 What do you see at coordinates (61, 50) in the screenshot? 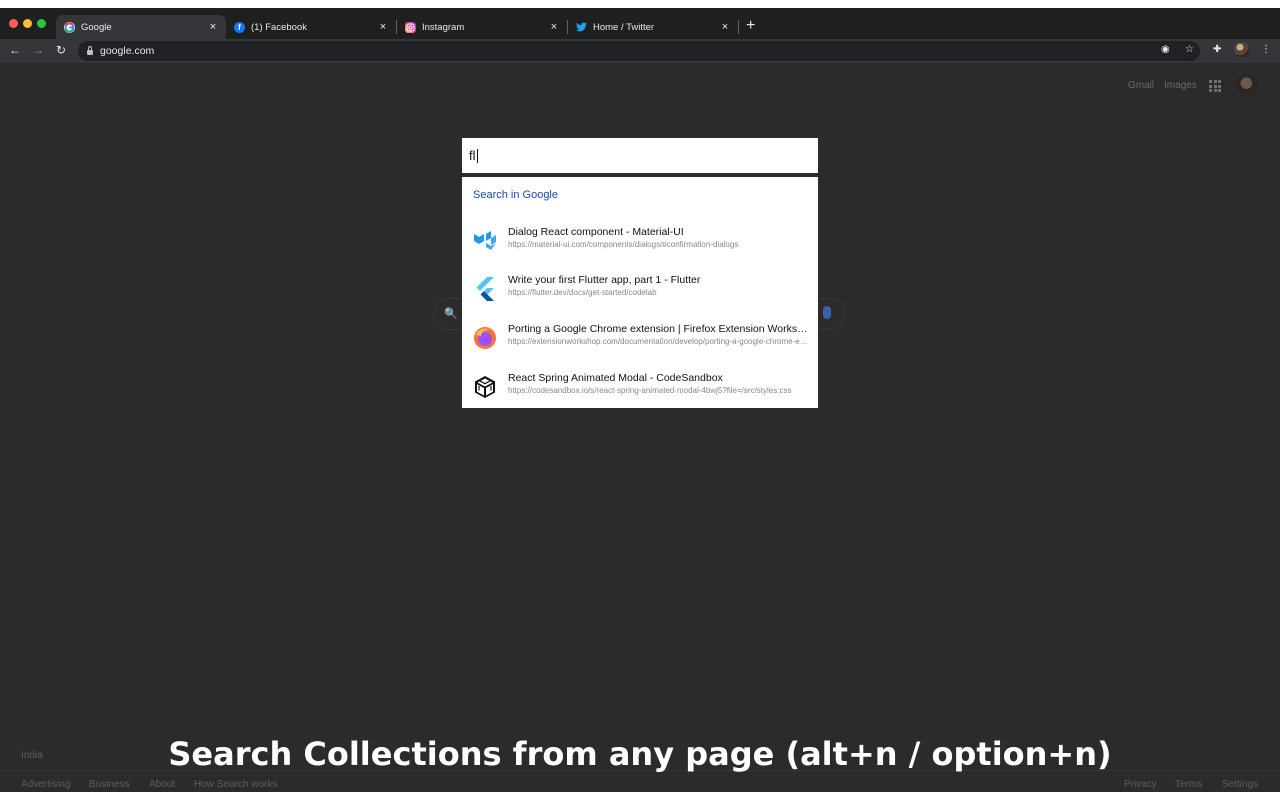
I see `reload-button: ↻` at bounding box center [61, 50].